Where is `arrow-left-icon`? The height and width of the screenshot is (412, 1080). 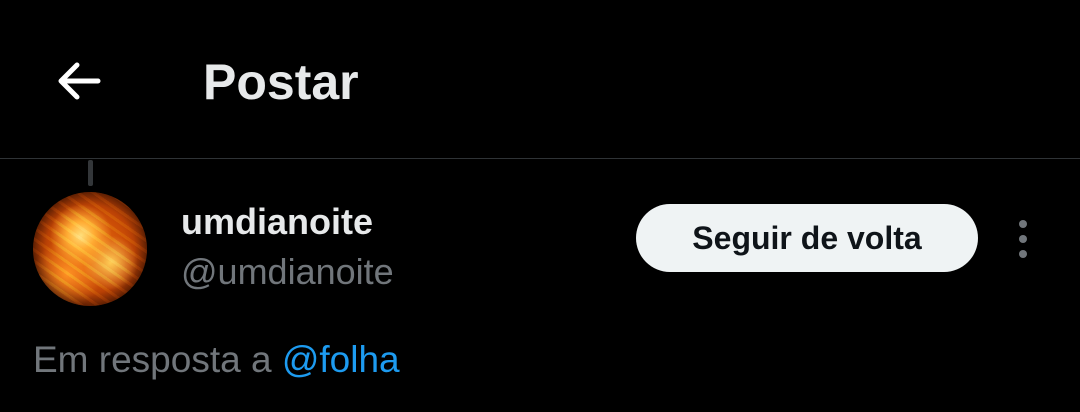 arrow-left-icon is located at coordinates (79, 81).